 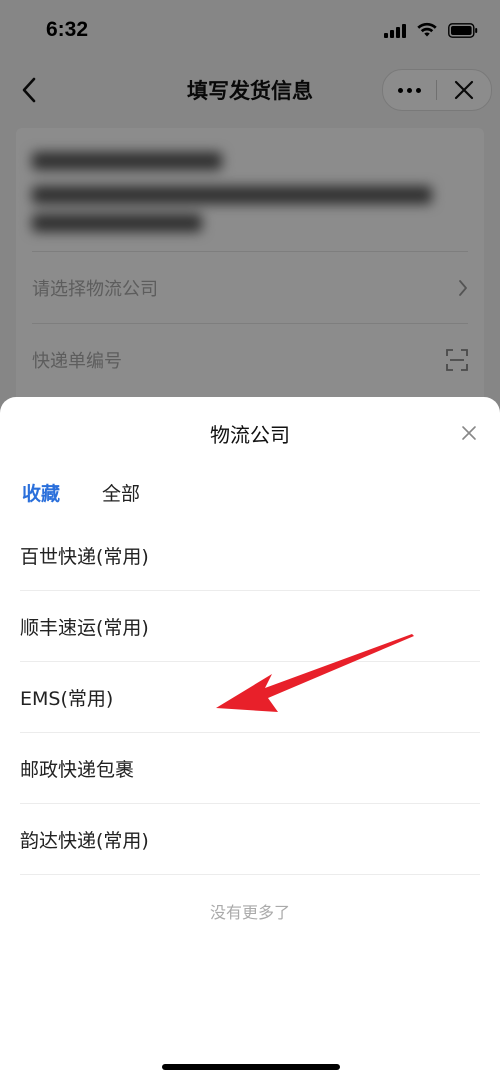 I want to click on sheet-close-button, so click(x=469, y=433).